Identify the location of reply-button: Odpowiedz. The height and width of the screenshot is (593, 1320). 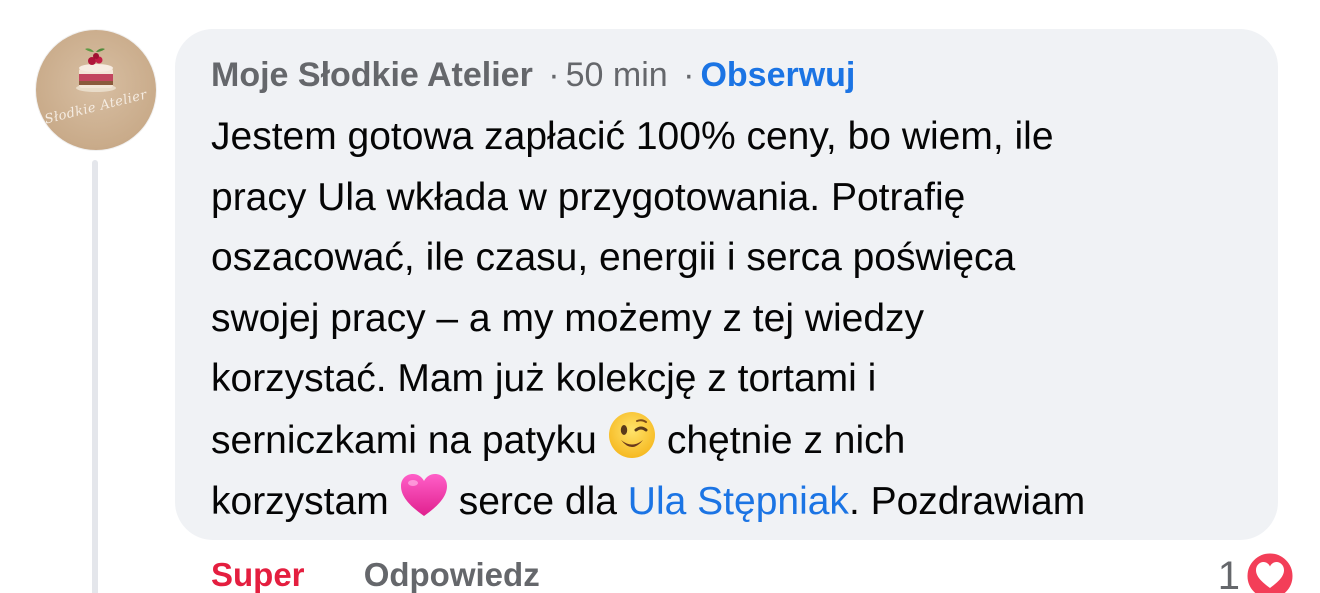
(452, 574).